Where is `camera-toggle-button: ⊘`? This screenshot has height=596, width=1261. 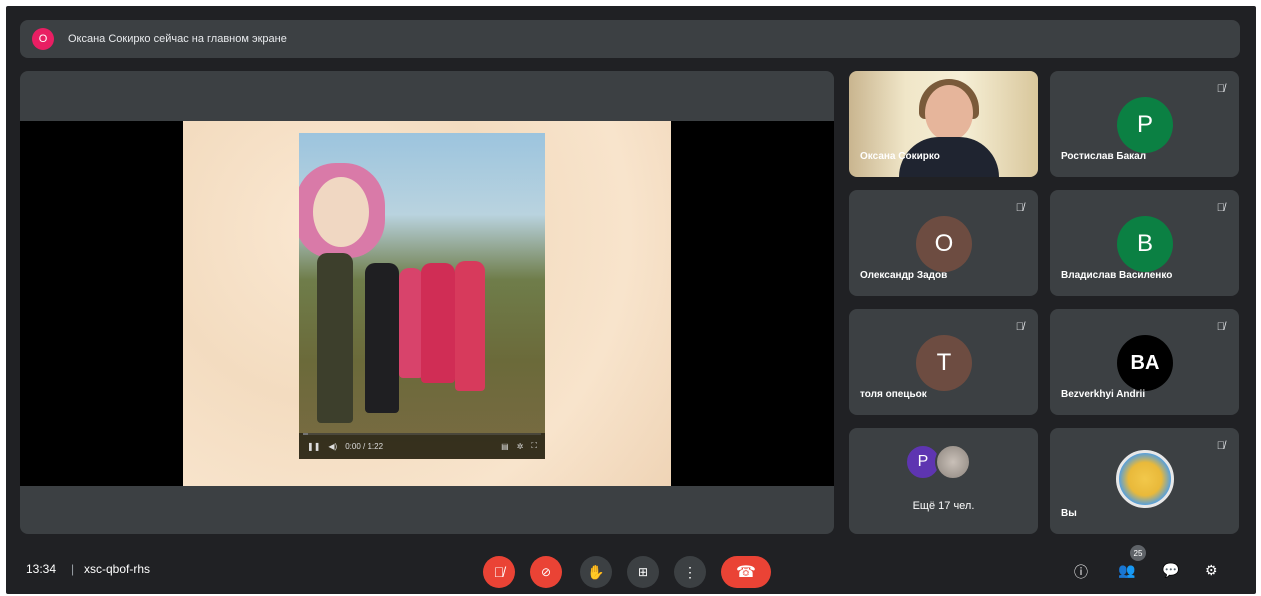 camera-toggle-button: ⊘ is located at coordinates (546, 572).